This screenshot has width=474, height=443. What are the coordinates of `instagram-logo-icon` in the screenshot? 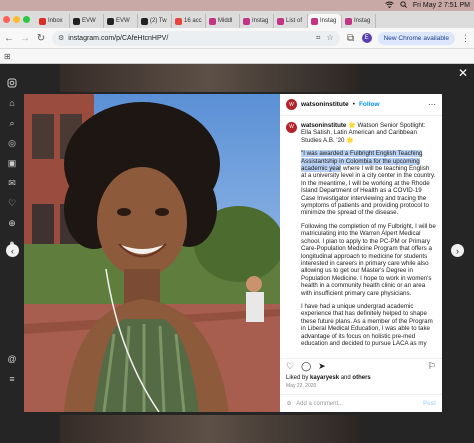 It's located at (12, 83).